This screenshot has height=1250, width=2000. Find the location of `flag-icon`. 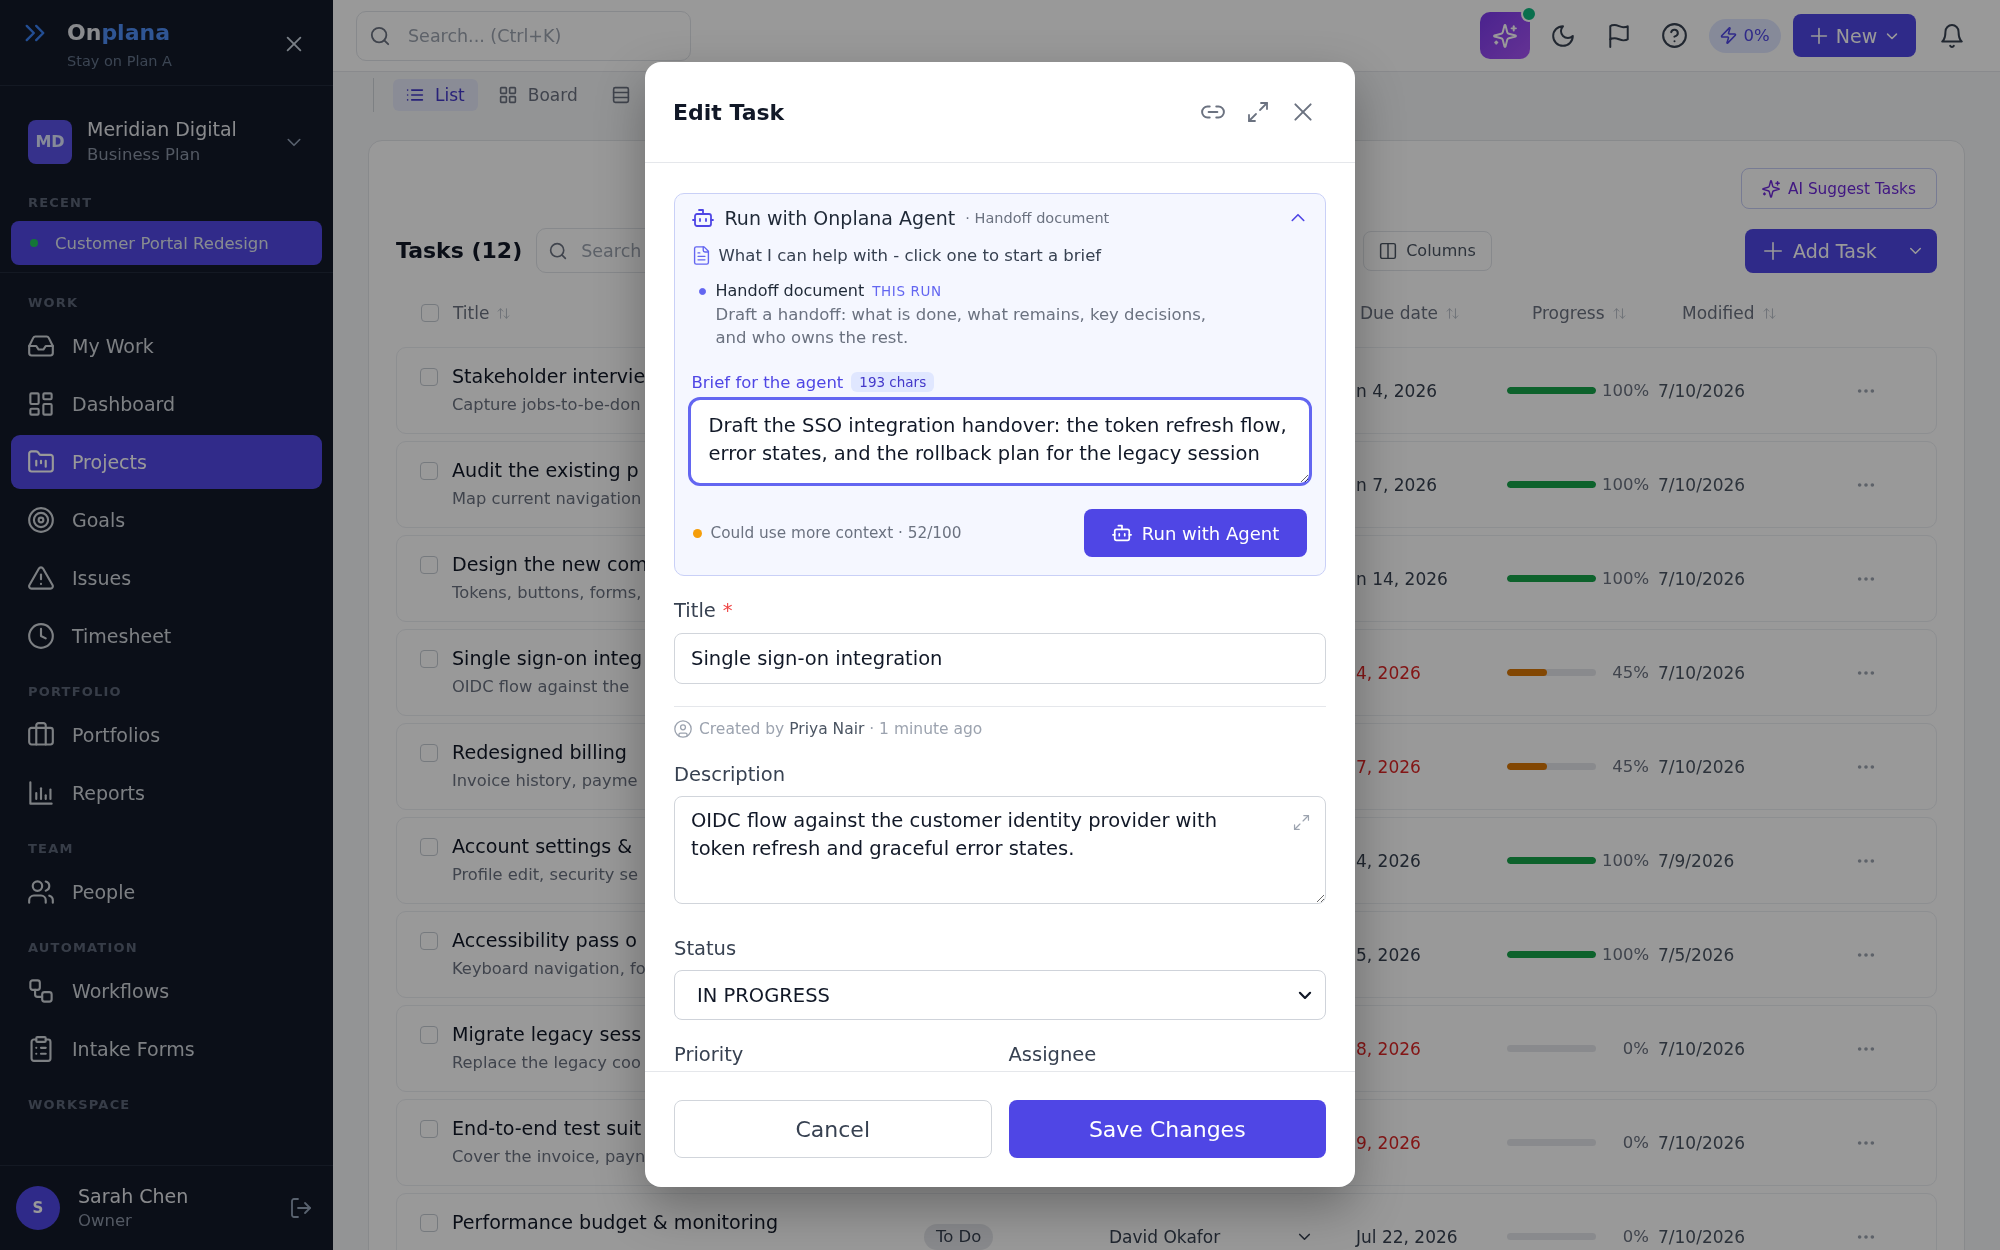

flag-icon is located at coordinates (1619, 35).